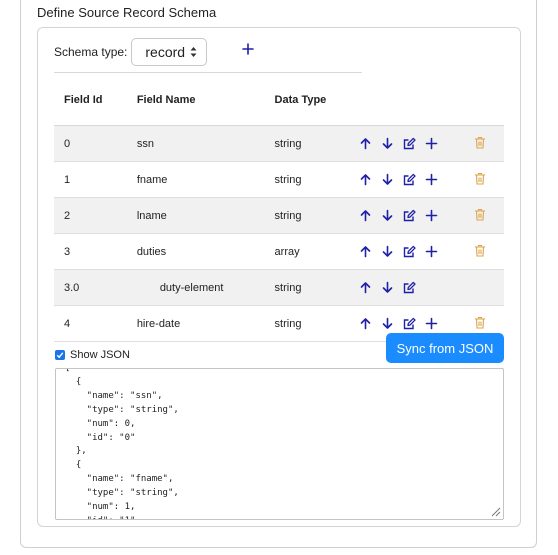 The width and height of the screenshot is (558, 555). What do you see at coordinates (165, 52) in the screenshot?
I see `schema-type-value: record` at bounding box center [165, 52].